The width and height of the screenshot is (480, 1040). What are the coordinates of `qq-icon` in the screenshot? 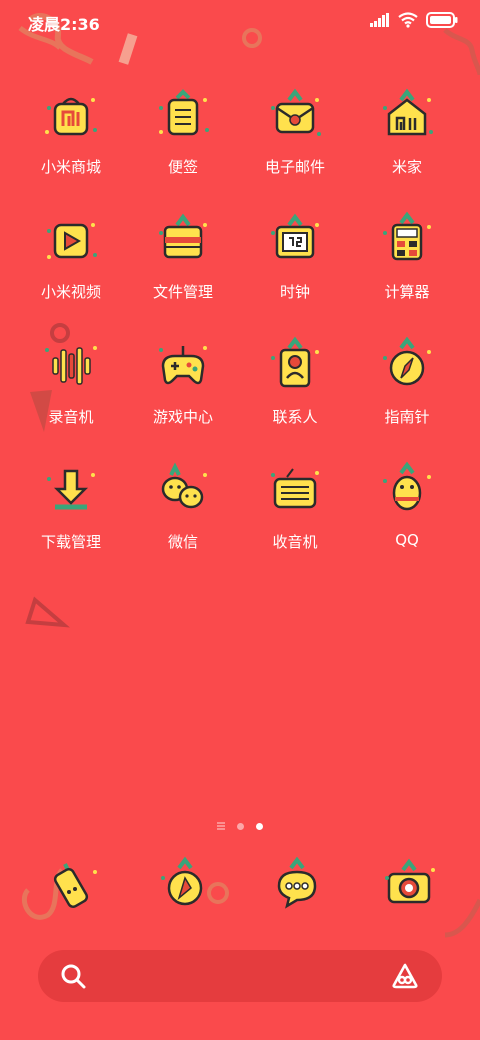 It's located at (407, 486).